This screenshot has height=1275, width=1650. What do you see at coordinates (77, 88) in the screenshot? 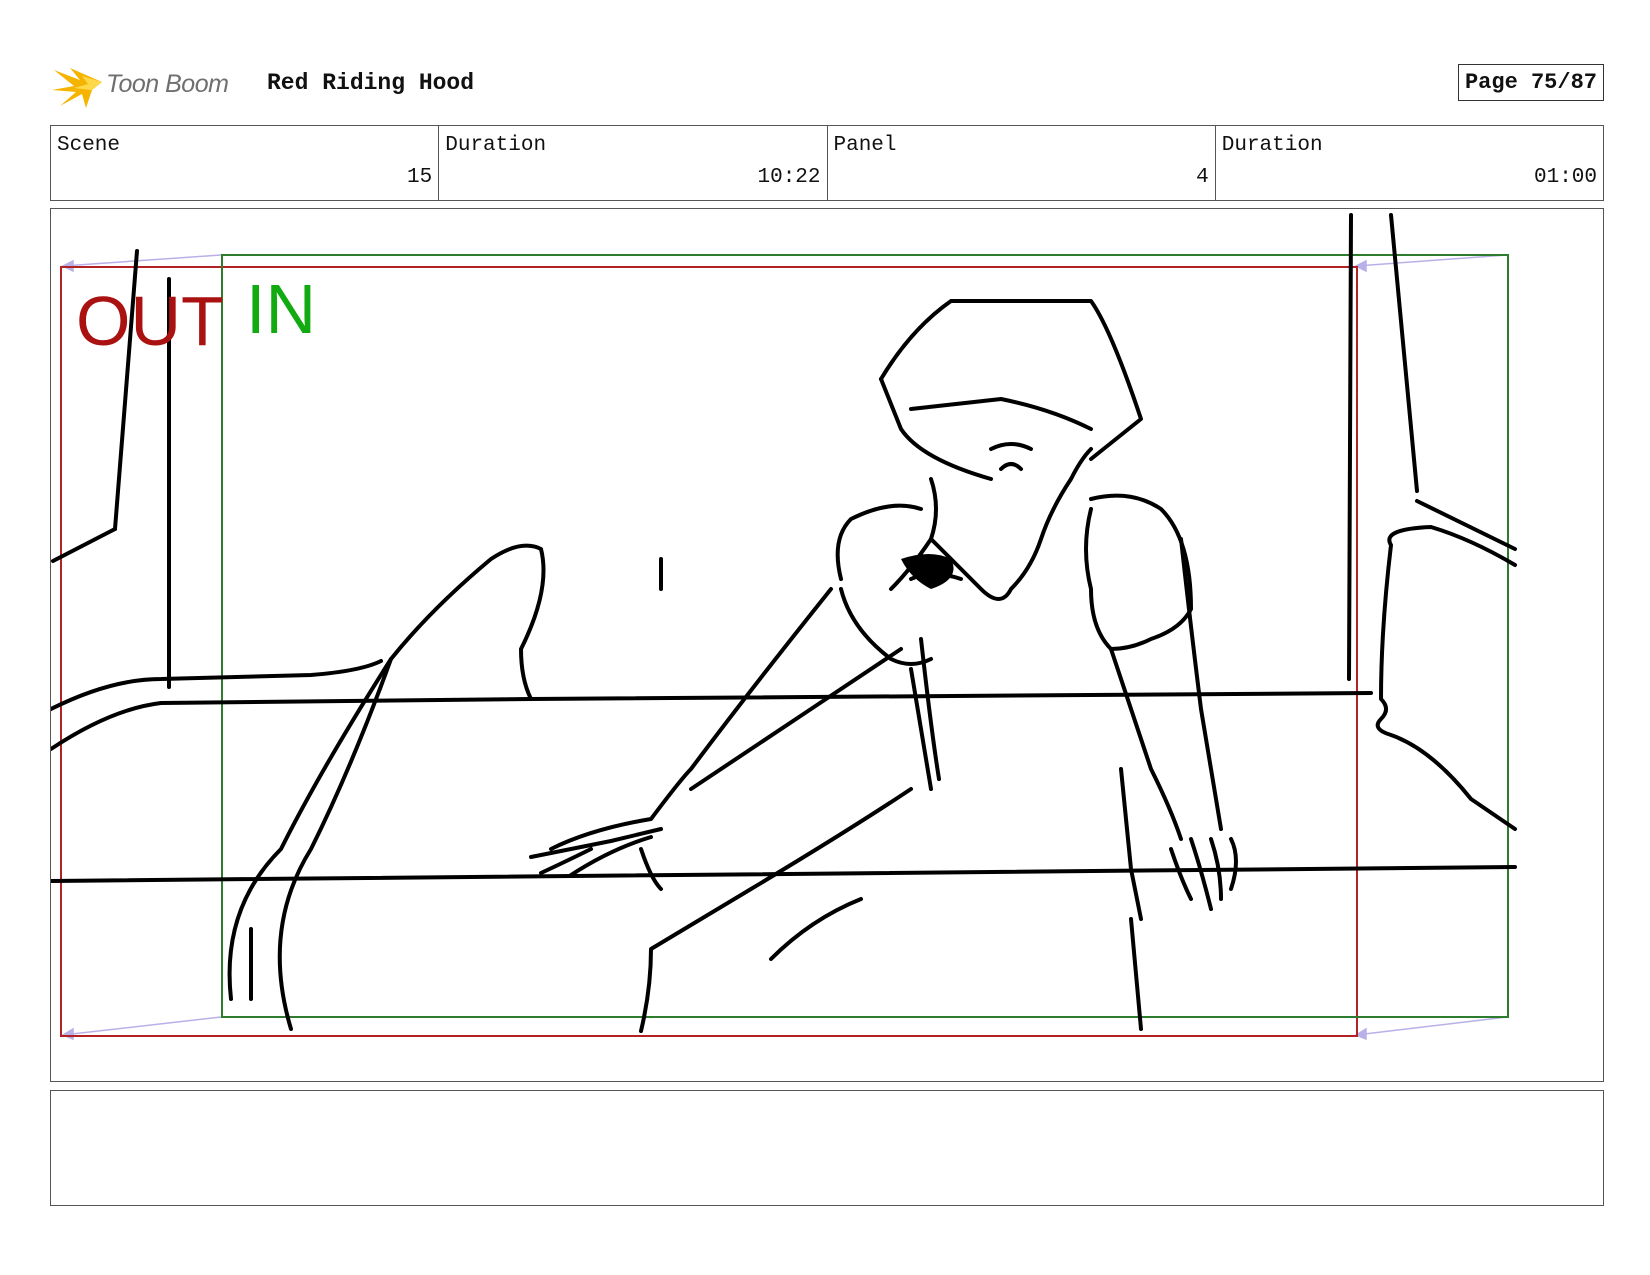
I see `starburst-icon` at bounding box center [77, 88].